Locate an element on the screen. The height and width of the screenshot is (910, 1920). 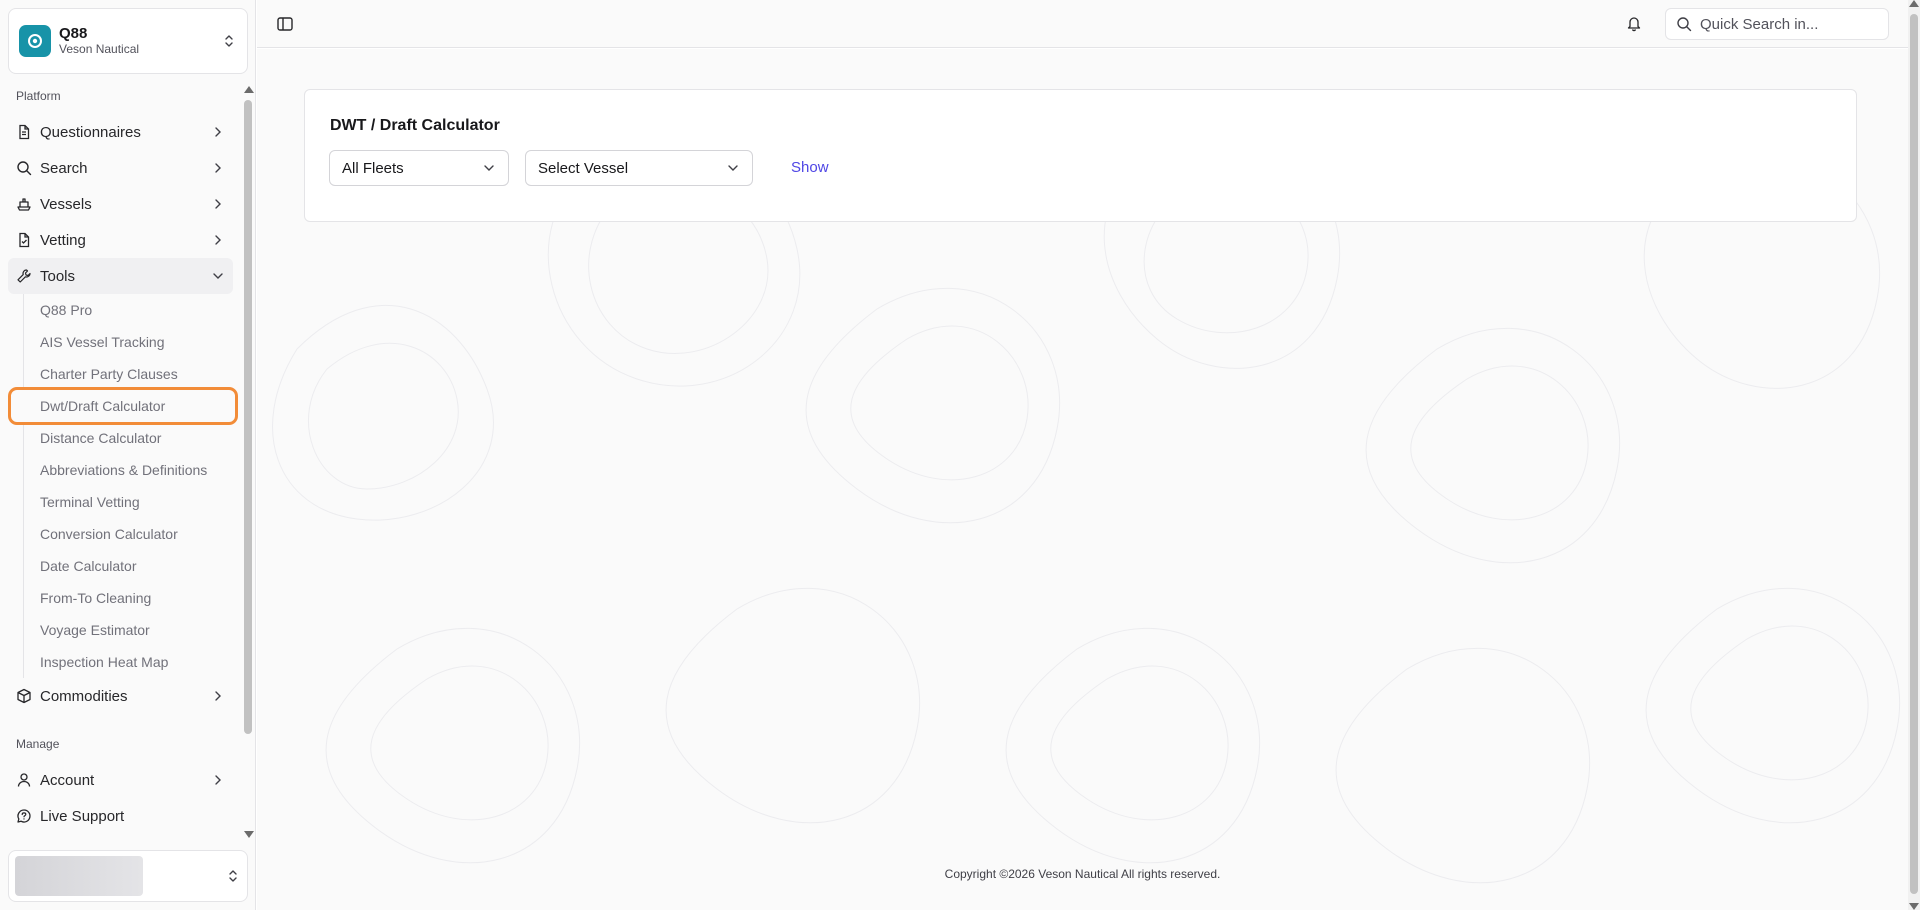
file-text-icon is located at coordinates (24, 132).